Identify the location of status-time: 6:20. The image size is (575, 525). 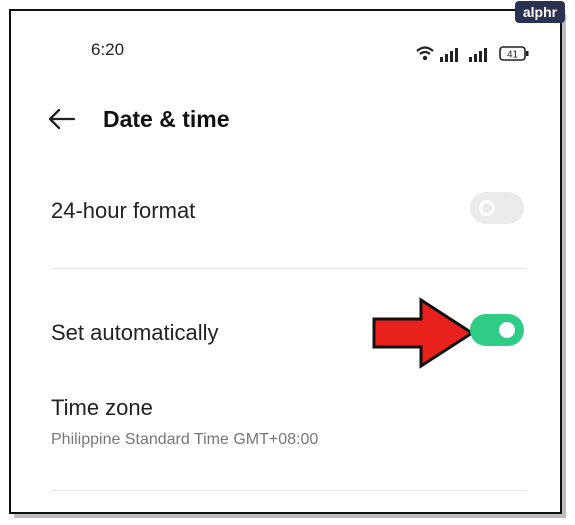
(108, 49).